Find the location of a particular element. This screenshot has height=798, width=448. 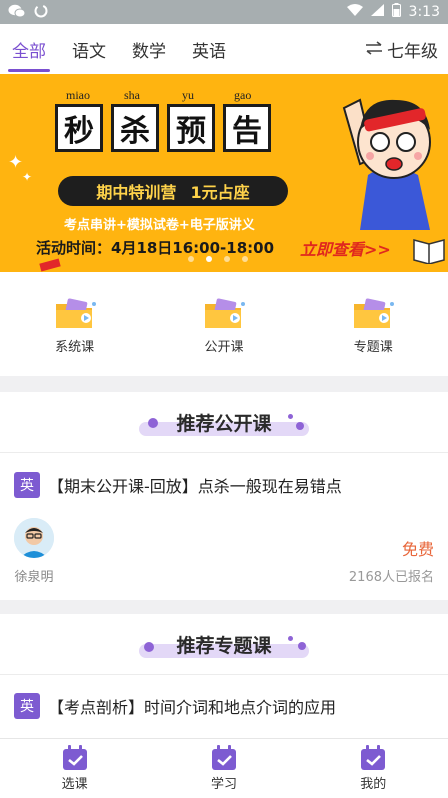

headline-tile: 杀 is located at coordinates (135, 128).